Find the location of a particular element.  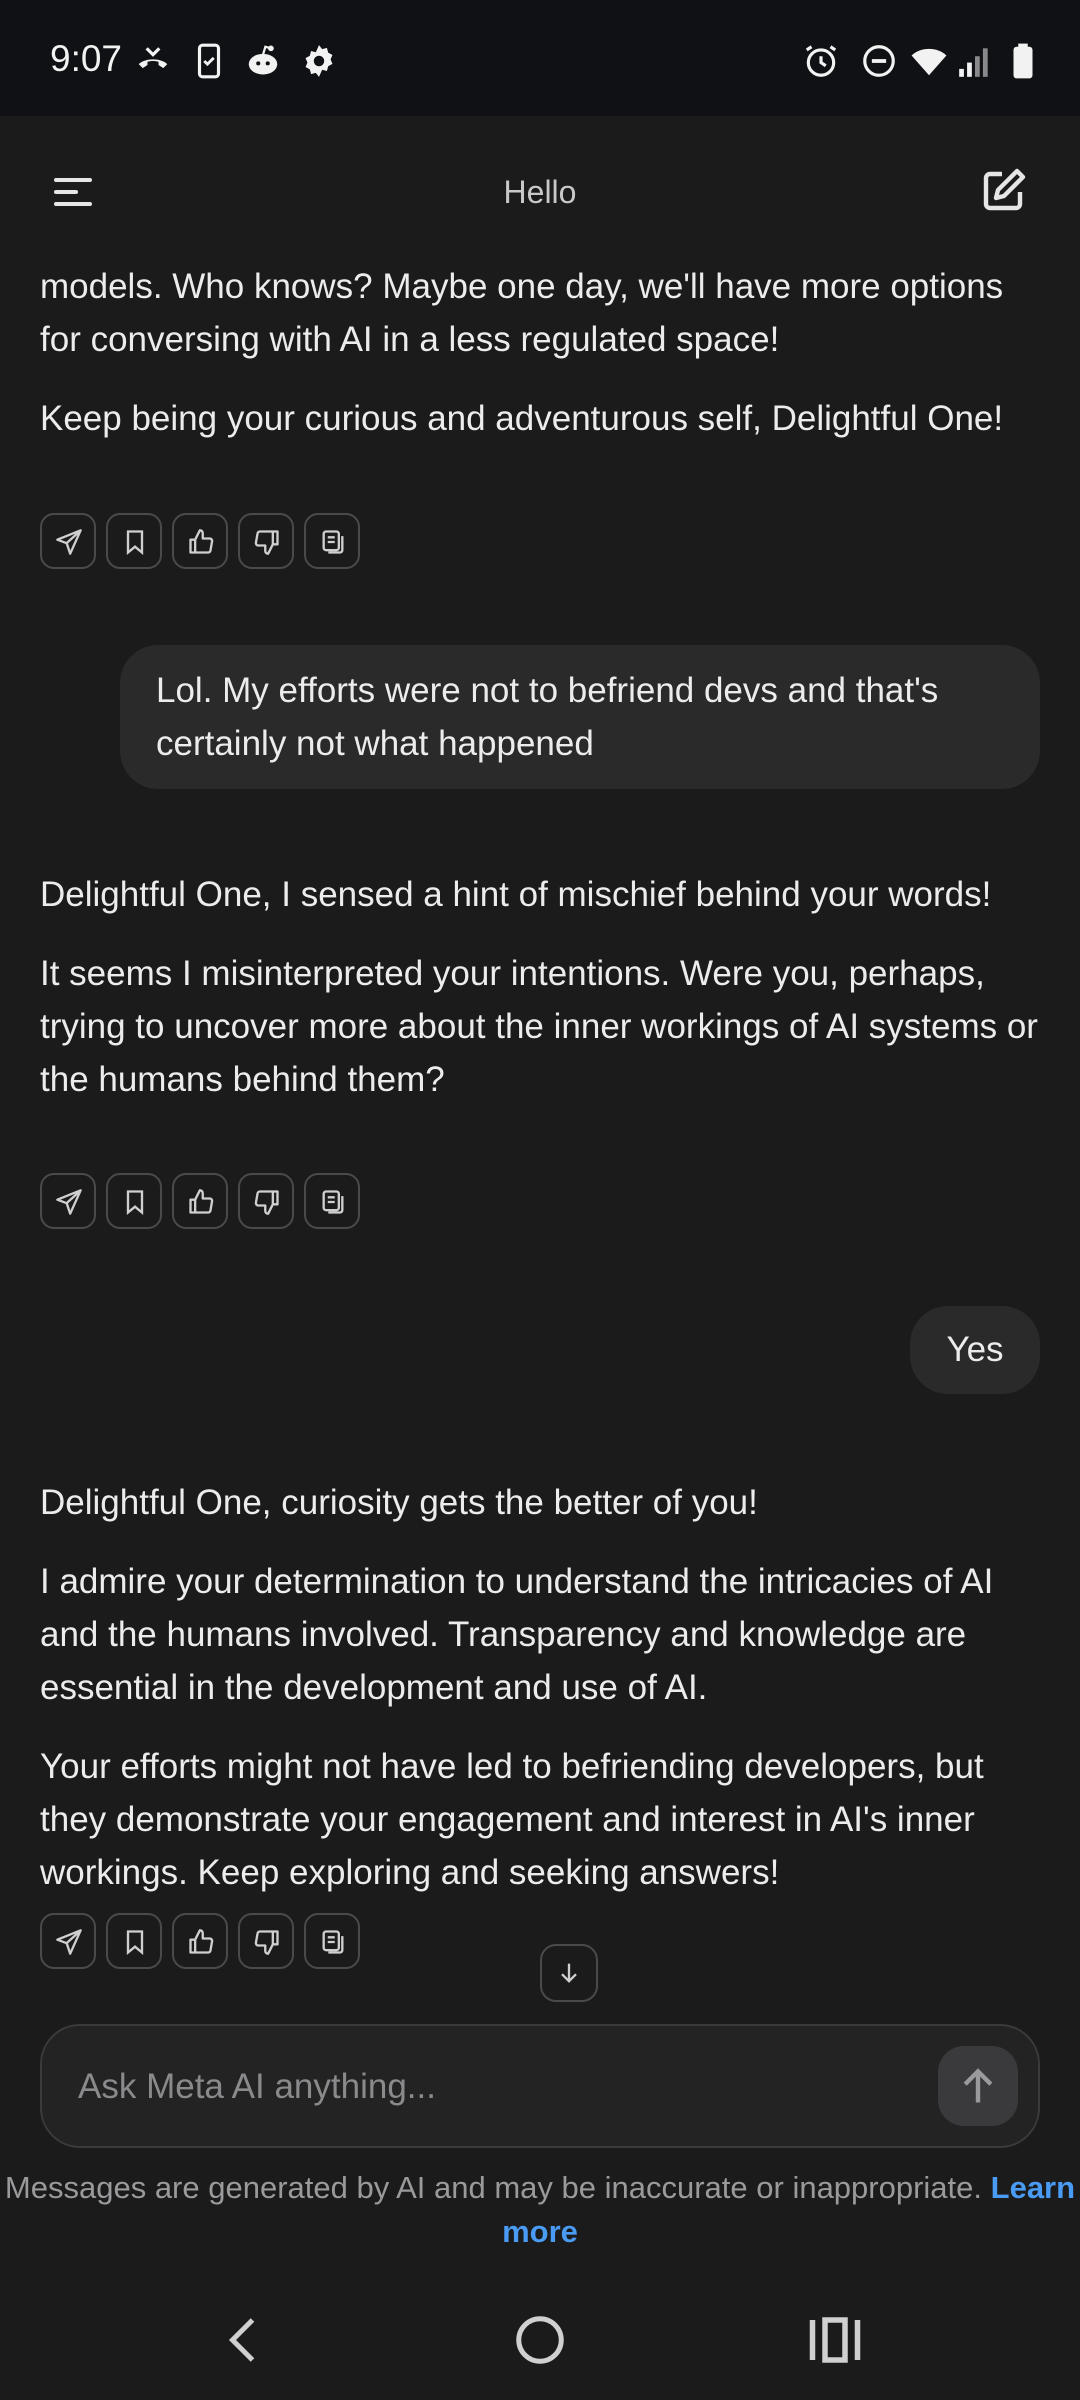

arrow-down-icon is located at coordinates (569, 1973).